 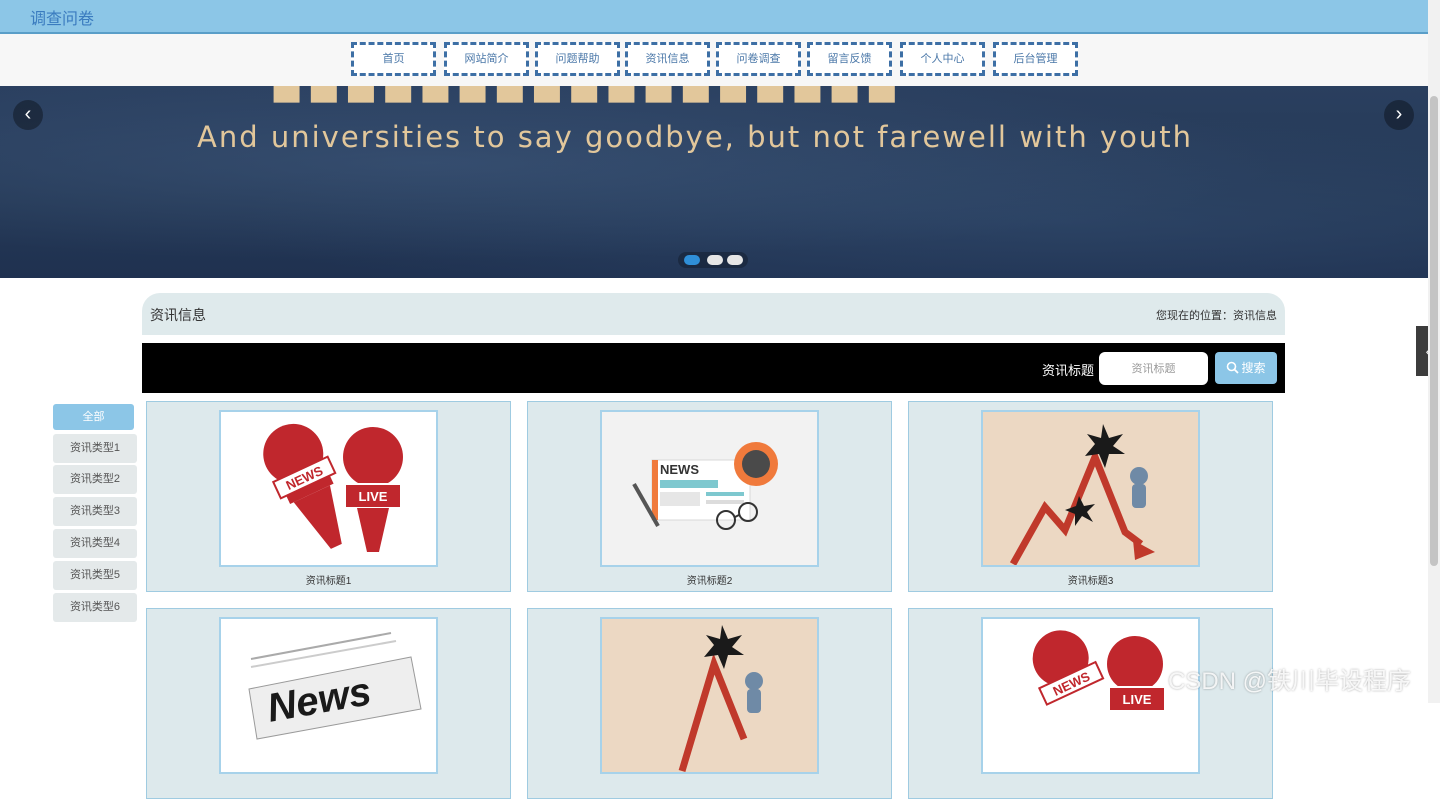 I want to click on search-button: 搜索, so click(x=1246, y=368).